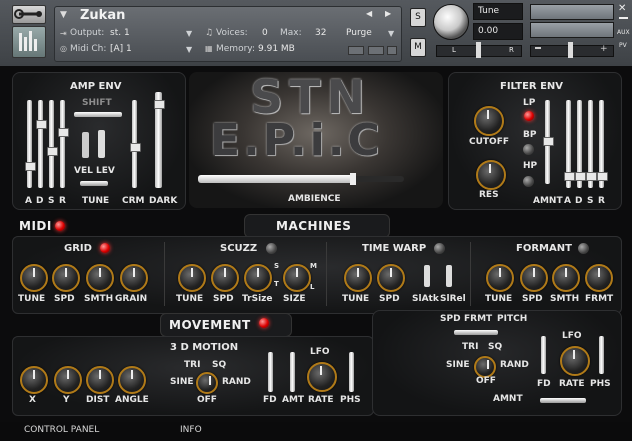 This screenshot has width=632, height=441. What do you see at coordinates (358, 278) in the screenshot?
I see `time-warp-tune-knob` at bounding box center [358, 278].